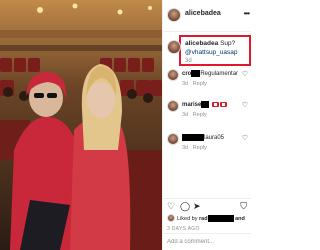  I want to click on comment-username: marise, so click(191, 105).